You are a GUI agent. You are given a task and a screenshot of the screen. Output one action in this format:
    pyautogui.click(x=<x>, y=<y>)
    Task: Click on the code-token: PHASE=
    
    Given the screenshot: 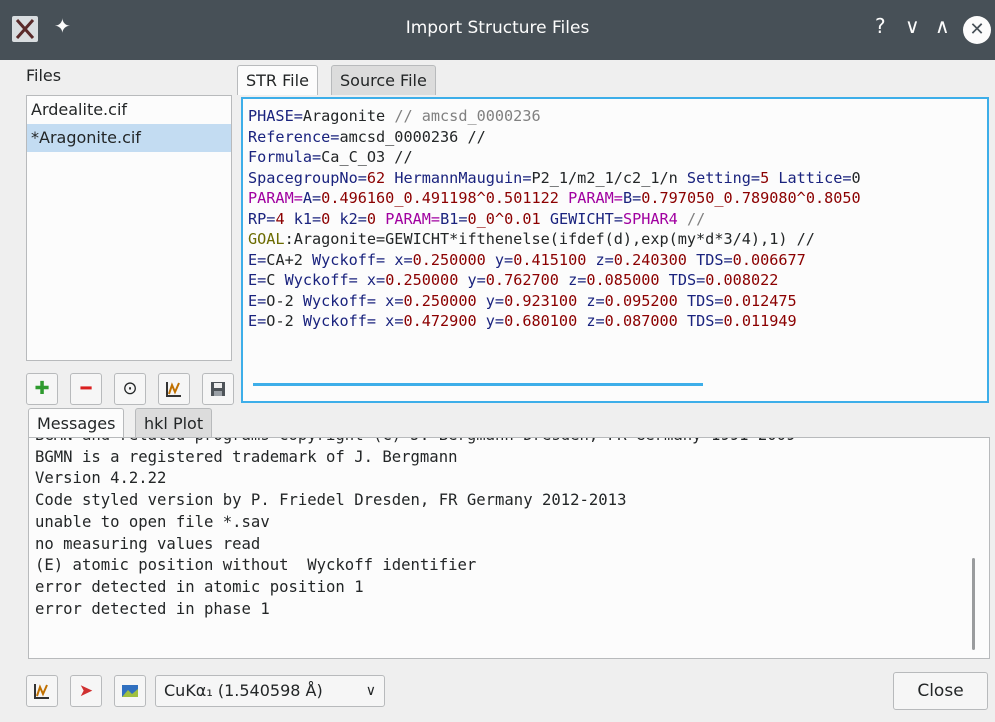 What is the action you would take?
    pyautogui.click(x=275, y=116)
    